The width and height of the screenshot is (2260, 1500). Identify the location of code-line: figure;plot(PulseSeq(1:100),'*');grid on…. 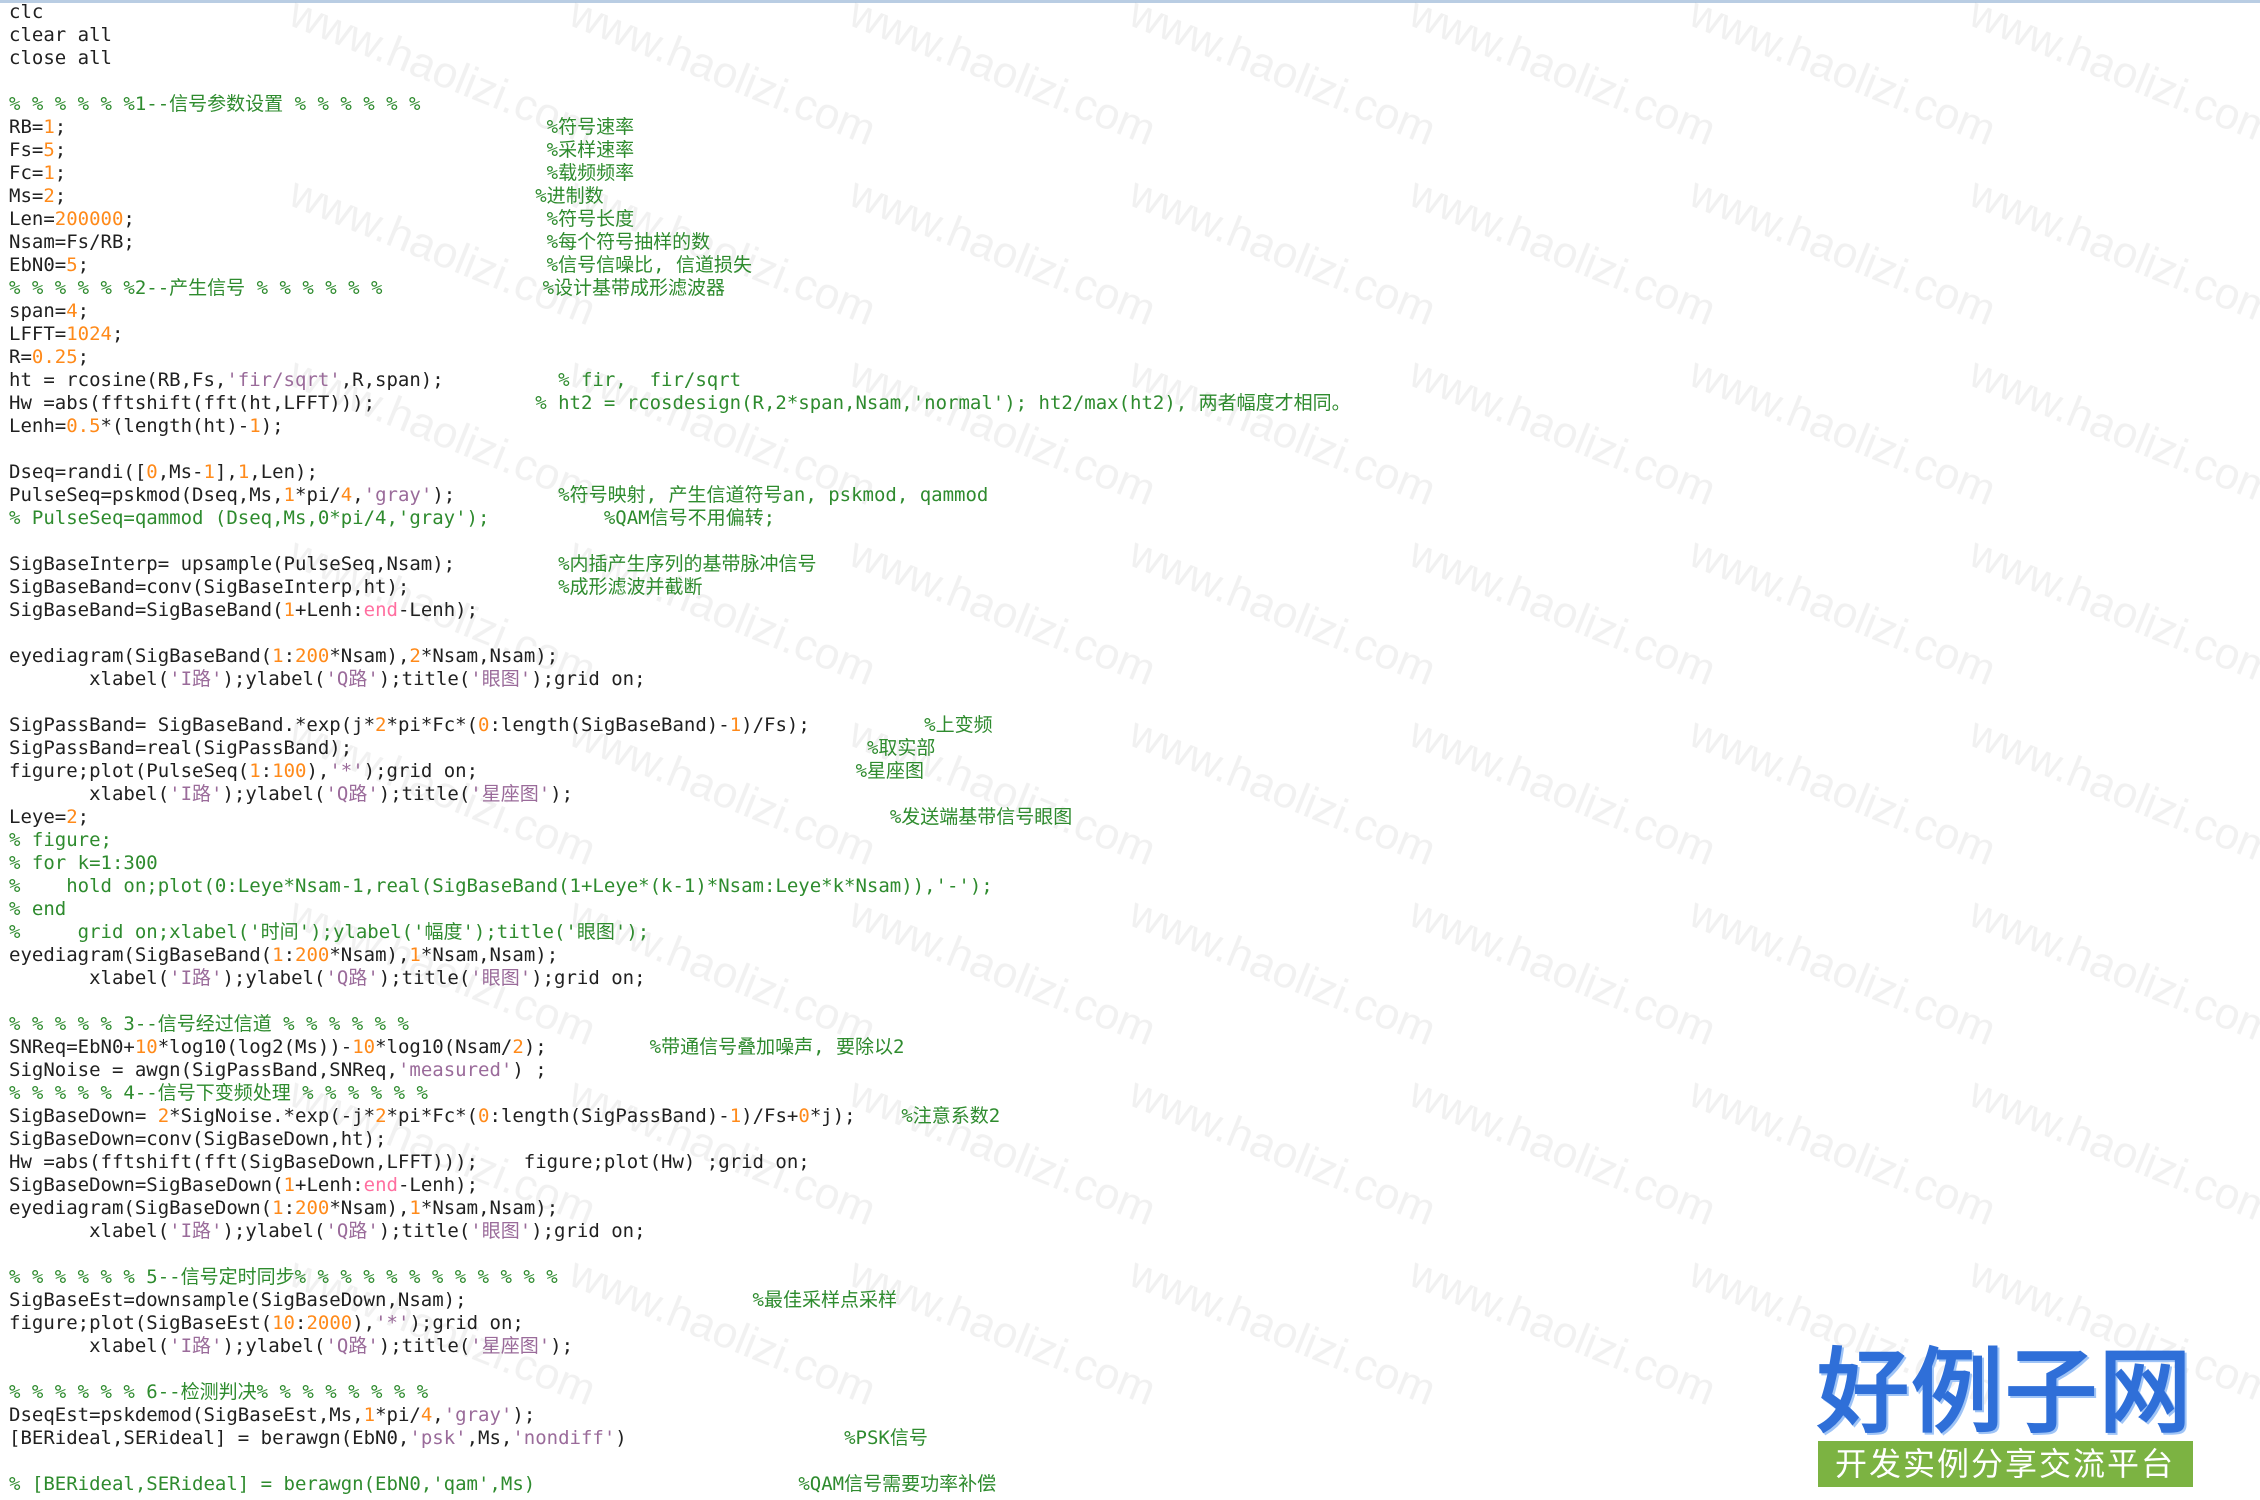
(466, 771).